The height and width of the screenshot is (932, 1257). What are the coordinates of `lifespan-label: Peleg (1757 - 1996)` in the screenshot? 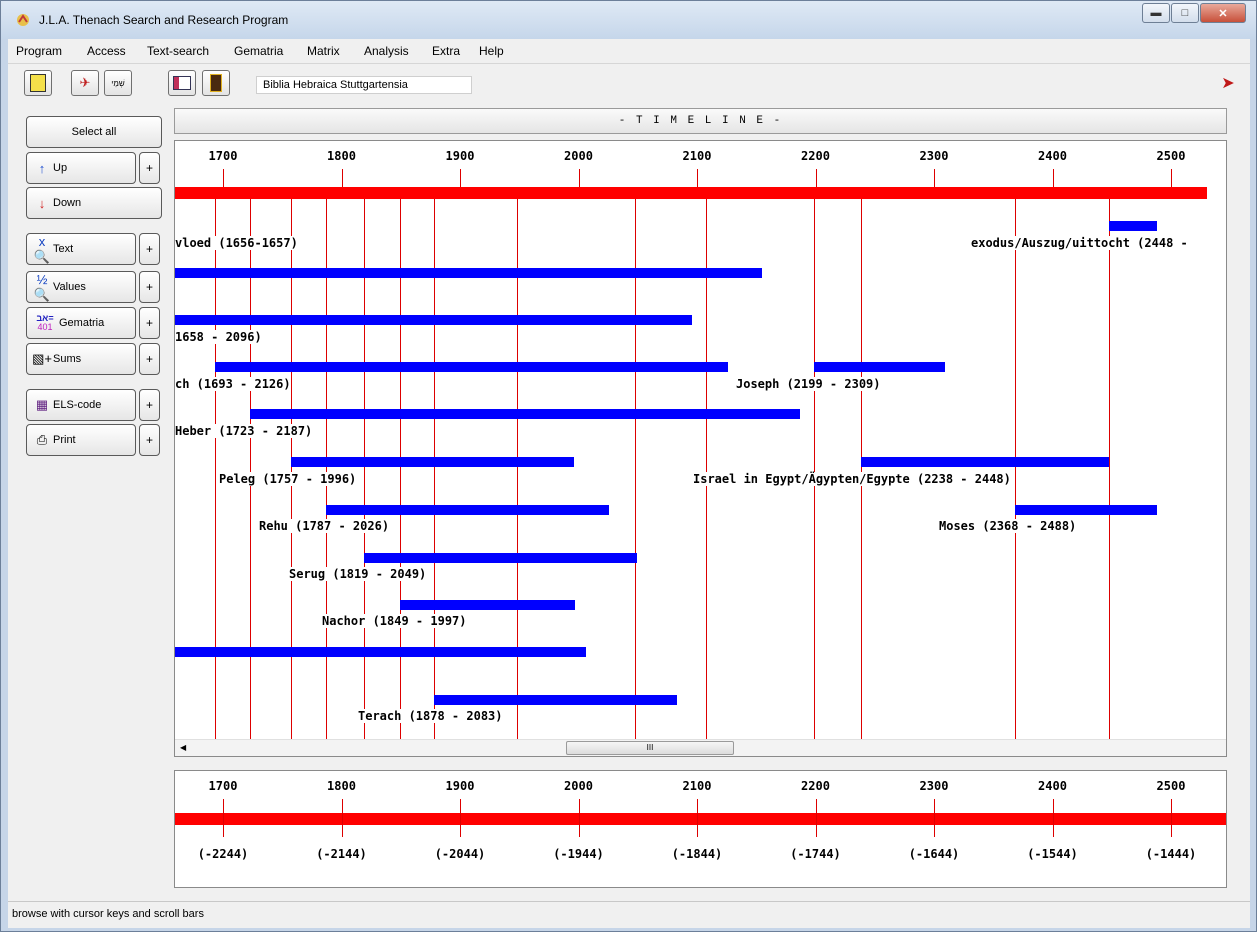 It's located at (288, 479).